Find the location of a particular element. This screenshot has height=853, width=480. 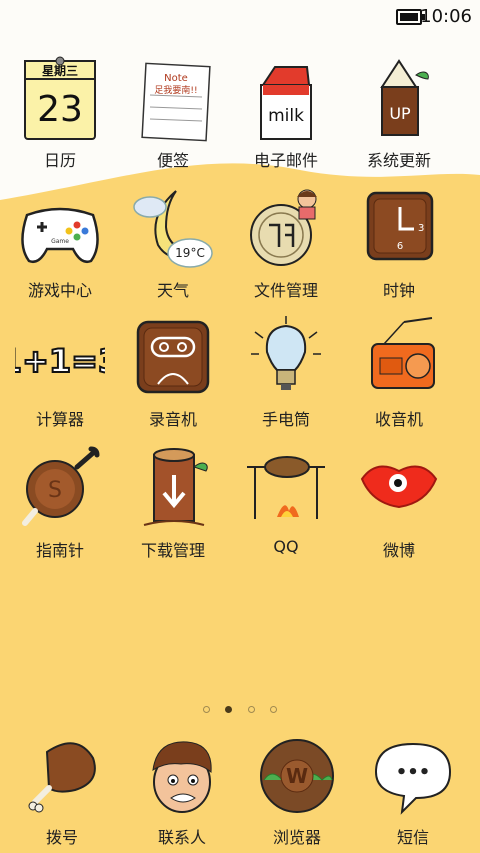

dock: 拨号 联系人 W 浏览器 ••• 短信 is located at coordinates (240, 791).